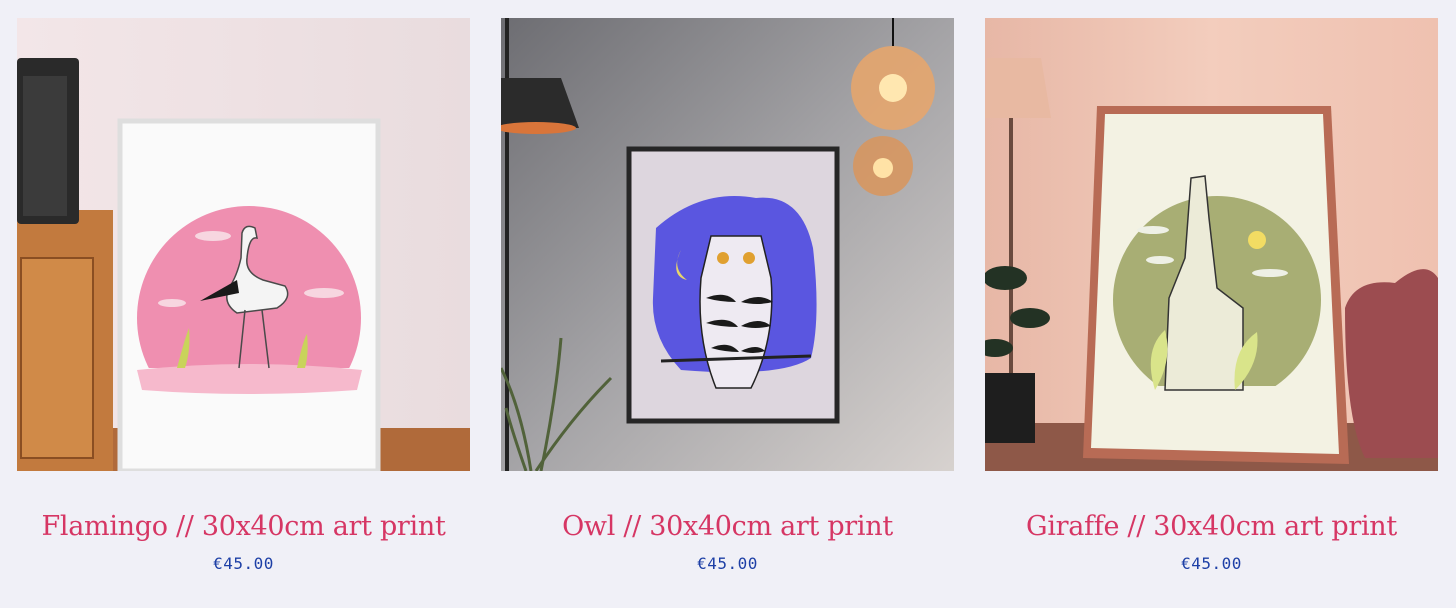 Image resolution: width=1456 pixels, height=608 pixels. Describe the element at coordinates (243, 526) in the screenshot. I see `product-title: Flamingo // 30x40cm art print` at that location.